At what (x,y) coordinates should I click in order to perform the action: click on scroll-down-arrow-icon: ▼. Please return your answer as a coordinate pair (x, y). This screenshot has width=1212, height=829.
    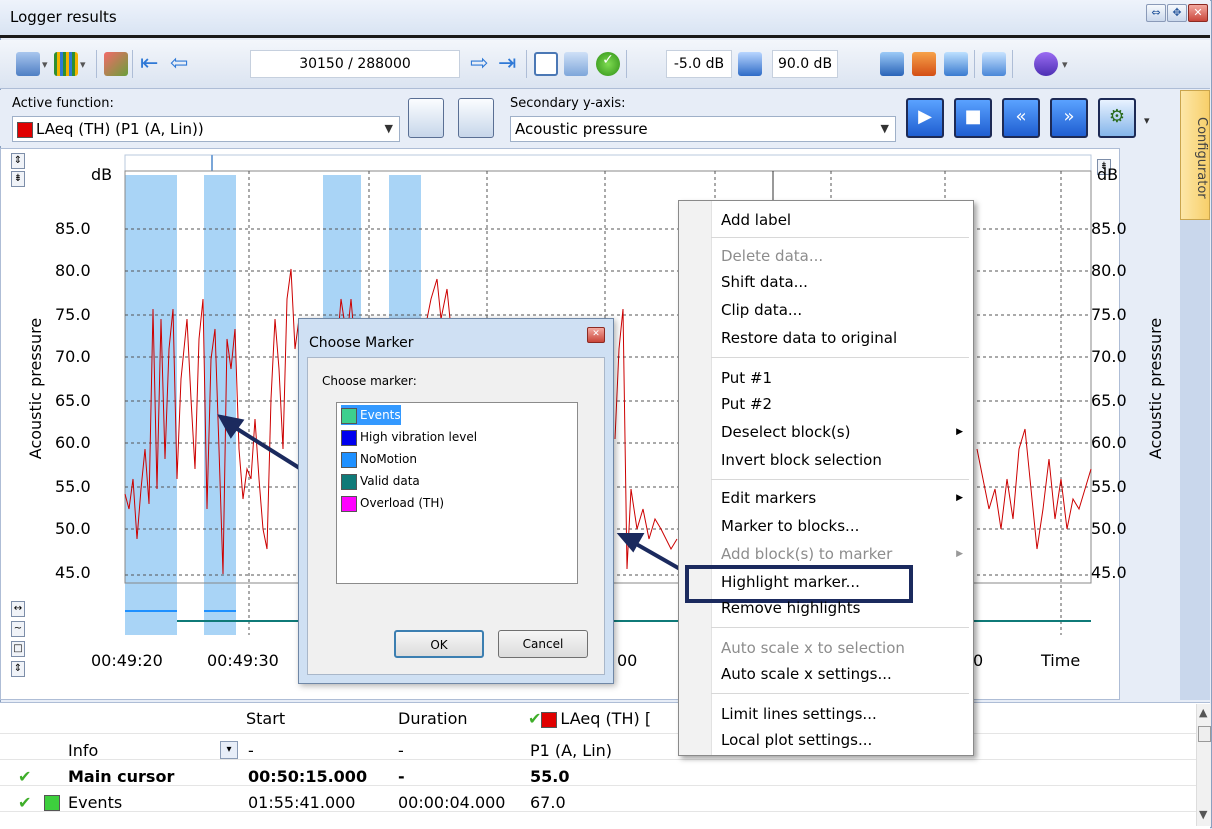
    Looking at the image, I should click on (1203, 814).